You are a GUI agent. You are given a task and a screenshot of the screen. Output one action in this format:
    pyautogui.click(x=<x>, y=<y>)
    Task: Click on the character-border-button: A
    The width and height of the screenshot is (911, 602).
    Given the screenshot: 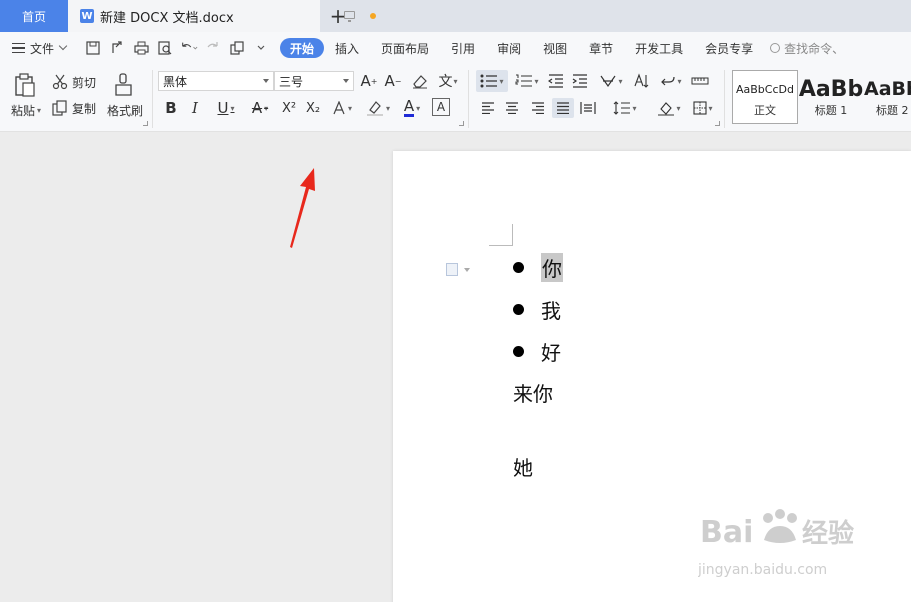 What is the action you would take?
    pyautogui.click(x=441, y=107)
    